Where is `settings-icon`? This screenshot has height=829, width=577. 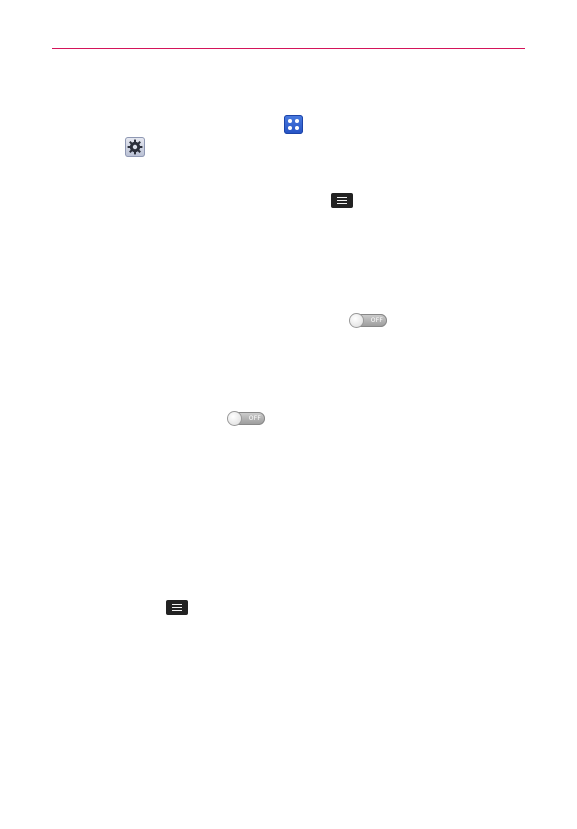 settings-icon is located at coordinates (135, 147).